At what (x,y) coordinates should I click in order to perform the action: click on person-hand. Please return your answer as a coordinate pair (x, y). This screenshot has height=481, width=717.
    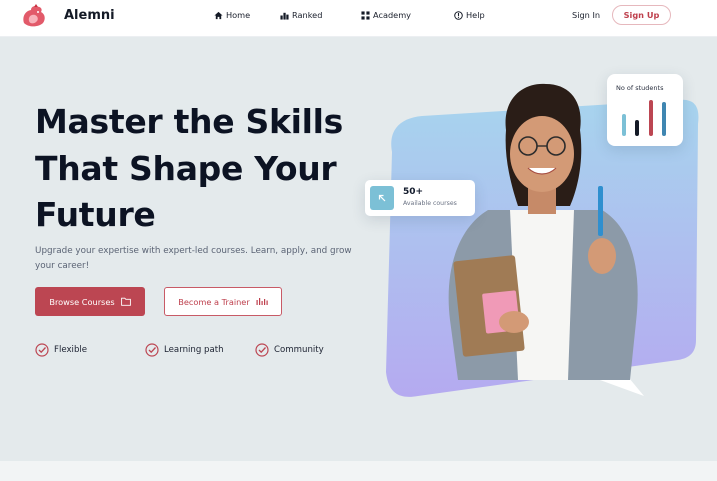
    Looking at the image, I should click on (602, 256).